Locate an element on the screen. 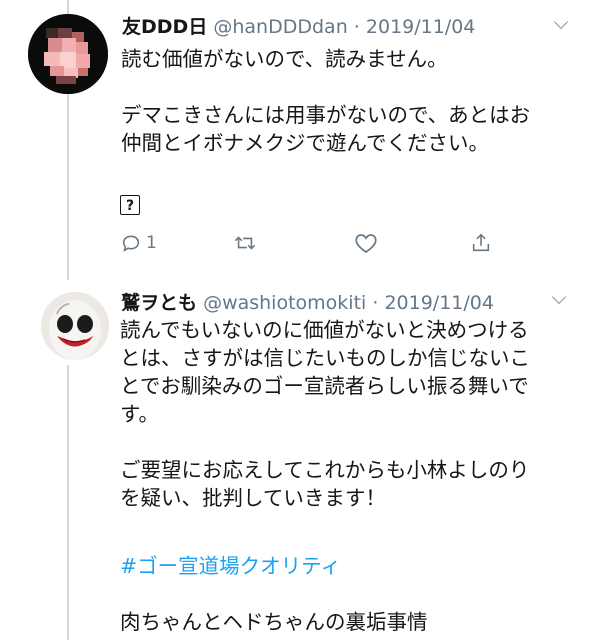 Image resolution: width=591 pixels, height=640 pixels. username-handle: @washiotomokiti is located at coordinates (284, 303).